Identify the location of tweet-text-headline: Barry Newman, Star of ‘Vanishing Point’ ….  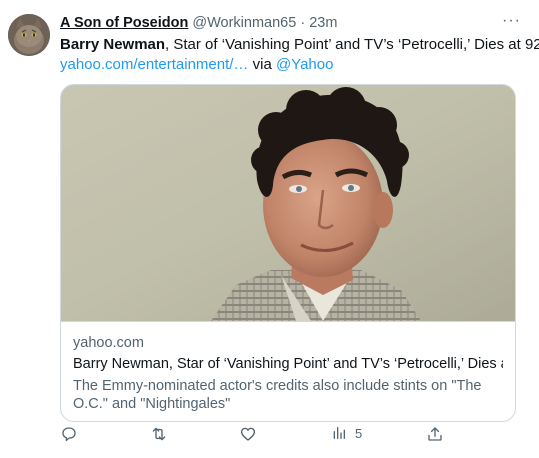
(299, 44).